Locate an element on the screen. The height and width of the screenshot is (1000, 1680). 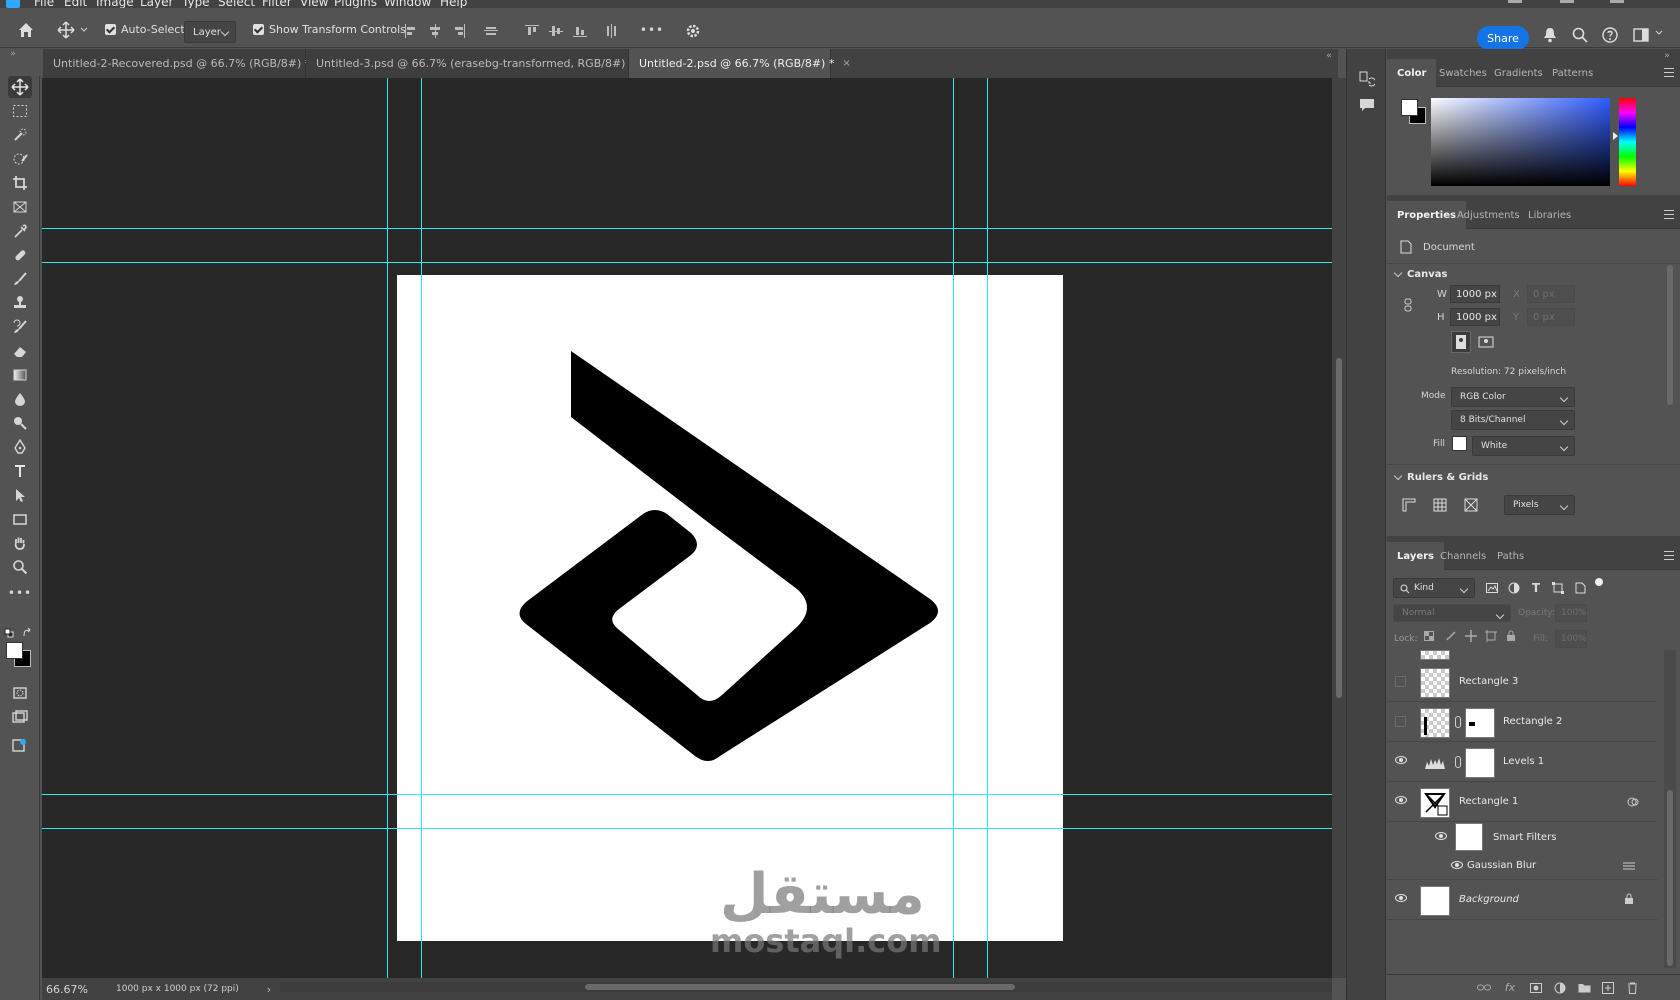
help-icon is located at coordinates (1610, 35).